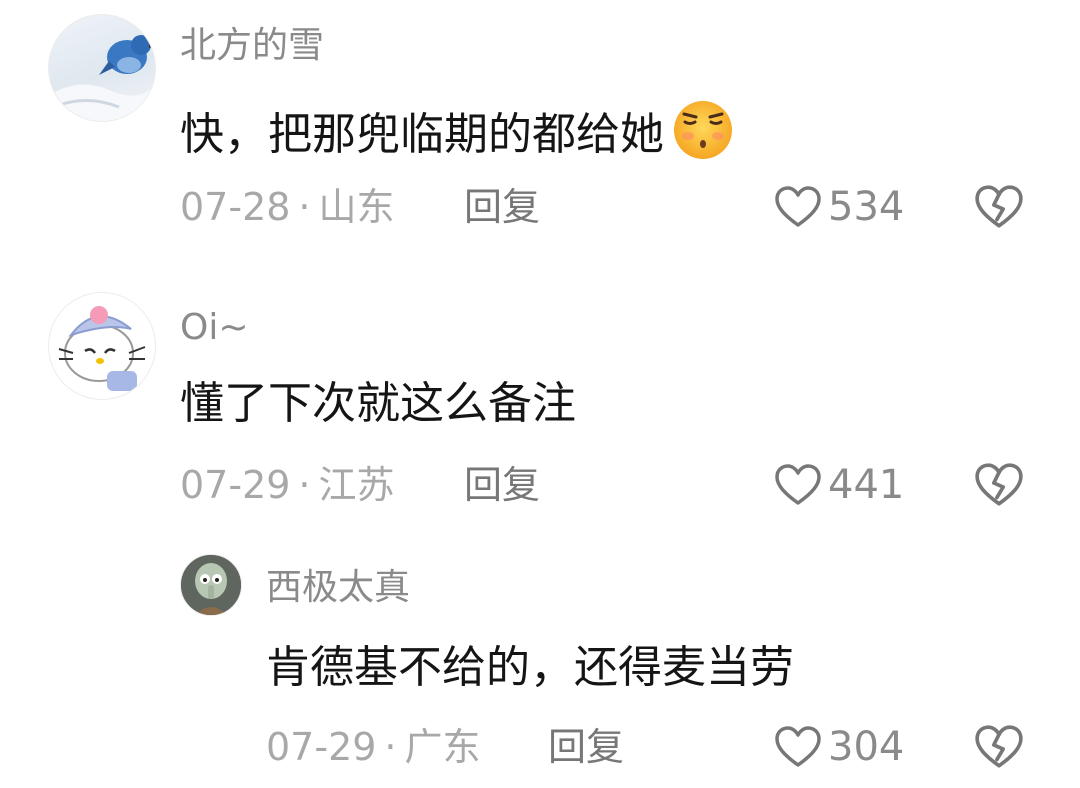 This screenshot has width=1080, height=788. I want to click on comment-text-content: 懂了下次就这么备注, so click(378, 403).